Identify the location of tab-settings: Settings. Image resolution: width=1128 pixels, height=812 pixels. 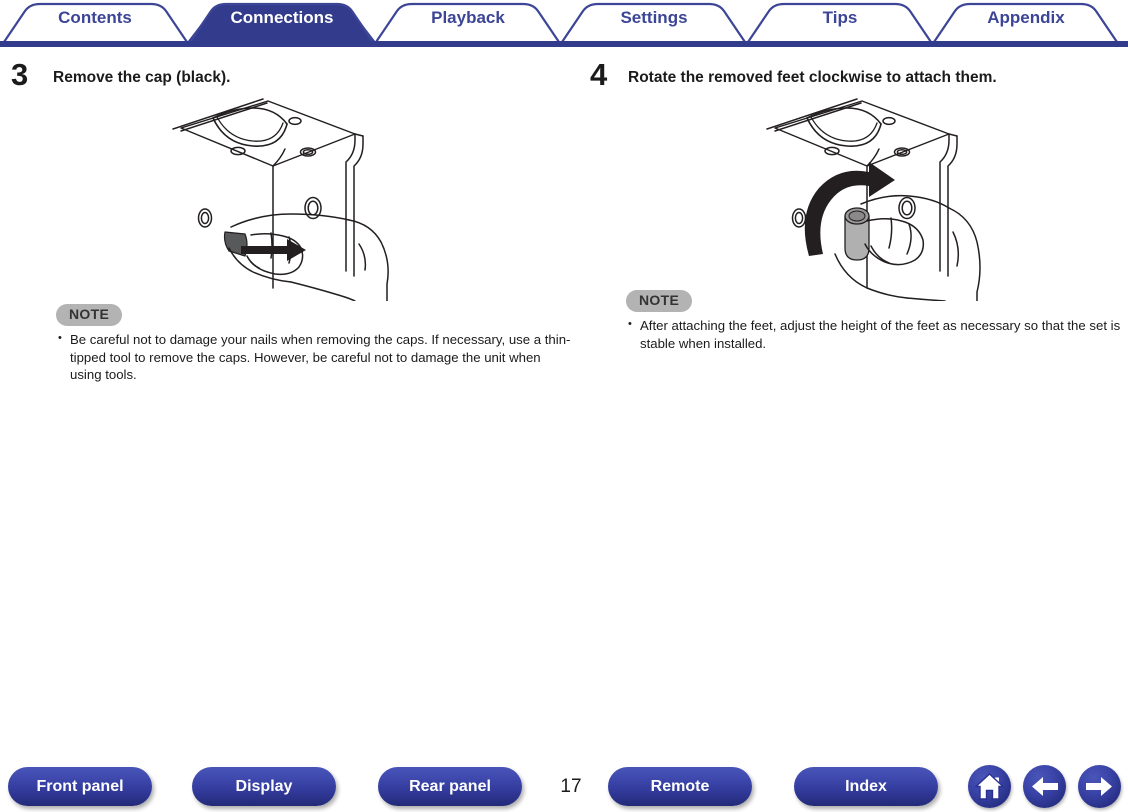
(654, 18).